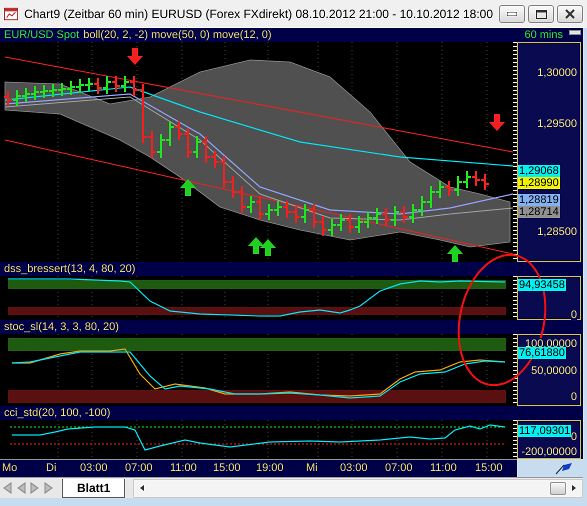 The height and width of the screenshot is (506, 587). I want to click on right-arrow-icon, so click(574, 488).